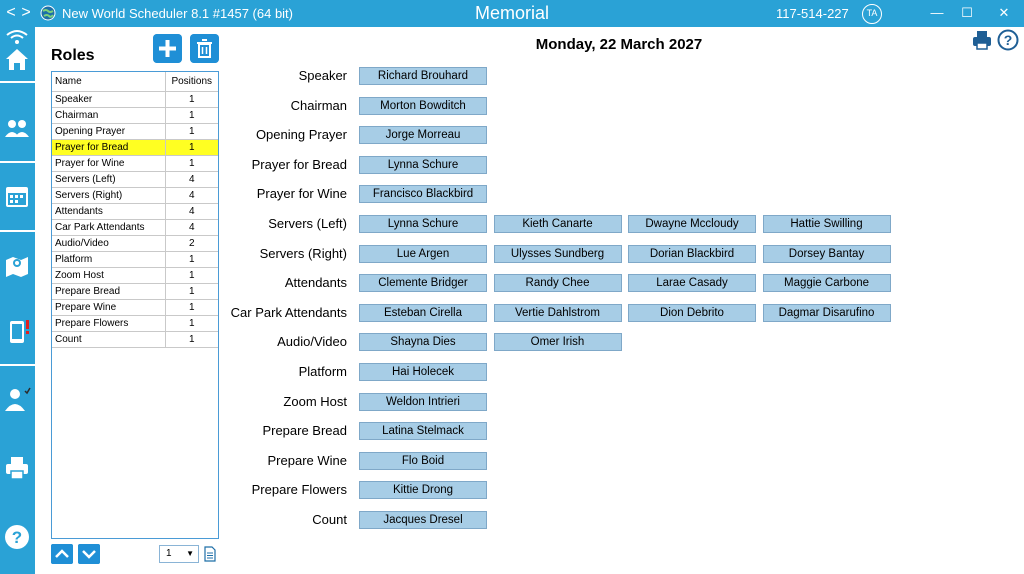  I want to click on role-name-cell: Chairman, so click(108, 115).